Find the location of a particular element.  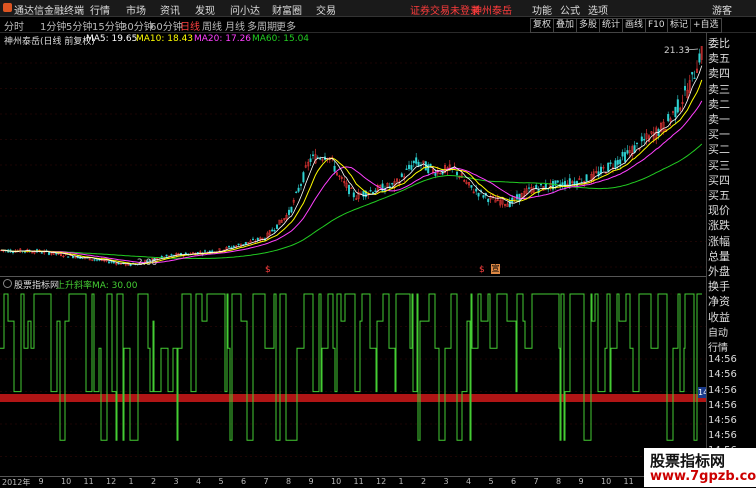

adjust-button: 复权 is located at coordinates (542, 25).